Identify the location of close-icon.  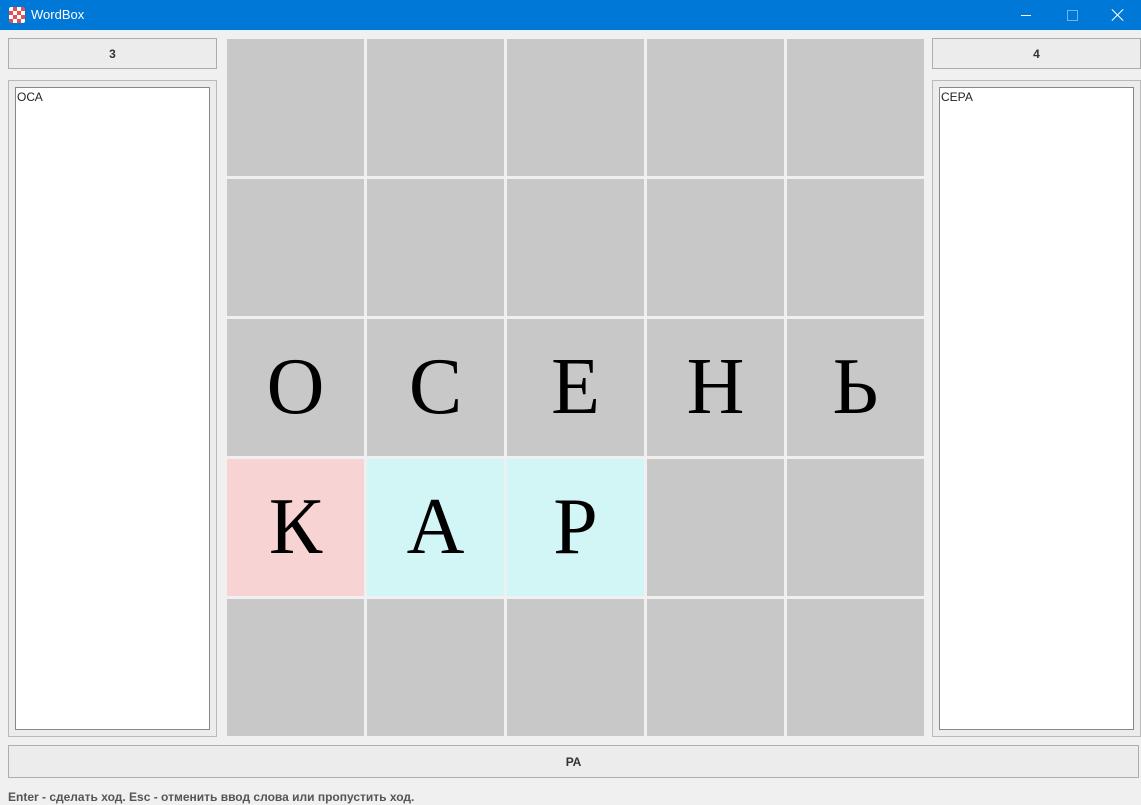
(1118, 15).